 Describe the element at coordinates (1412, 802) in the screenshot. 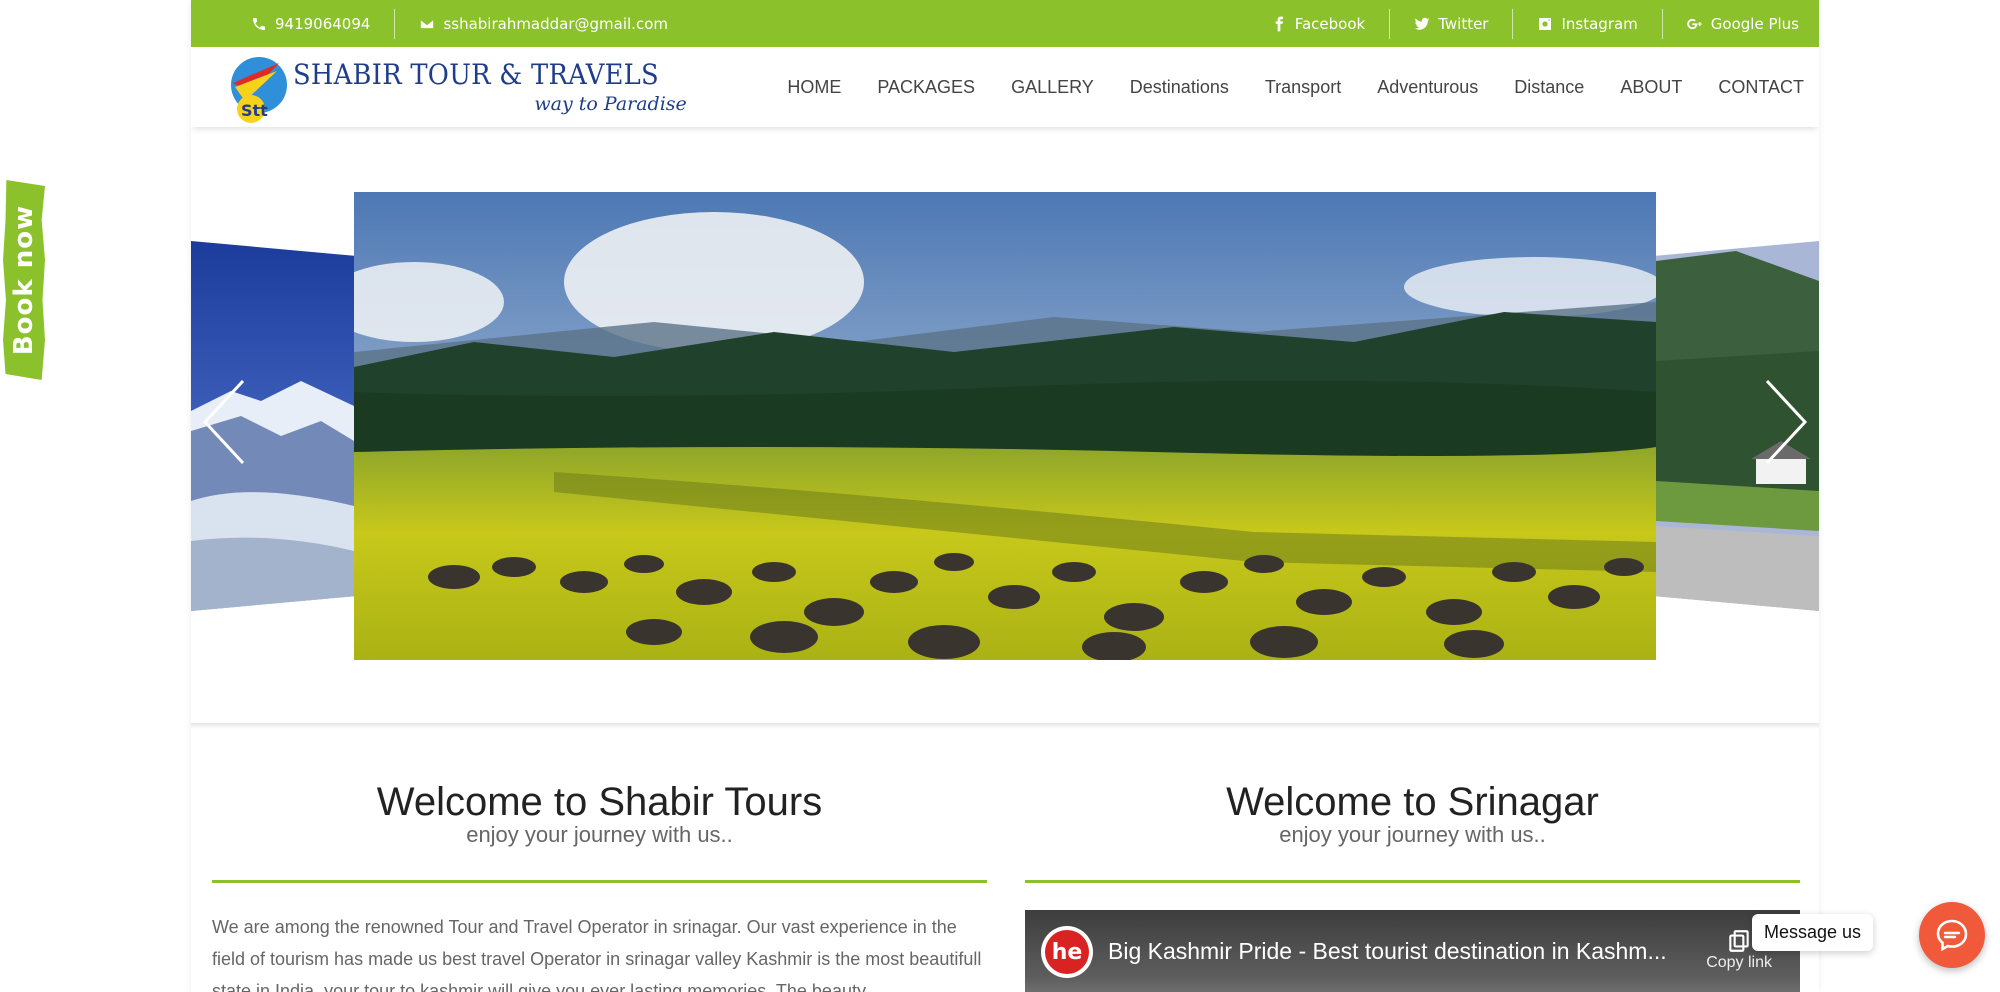

I see `welcome-srinagar-title: Welcome to Srinagar` at that location.